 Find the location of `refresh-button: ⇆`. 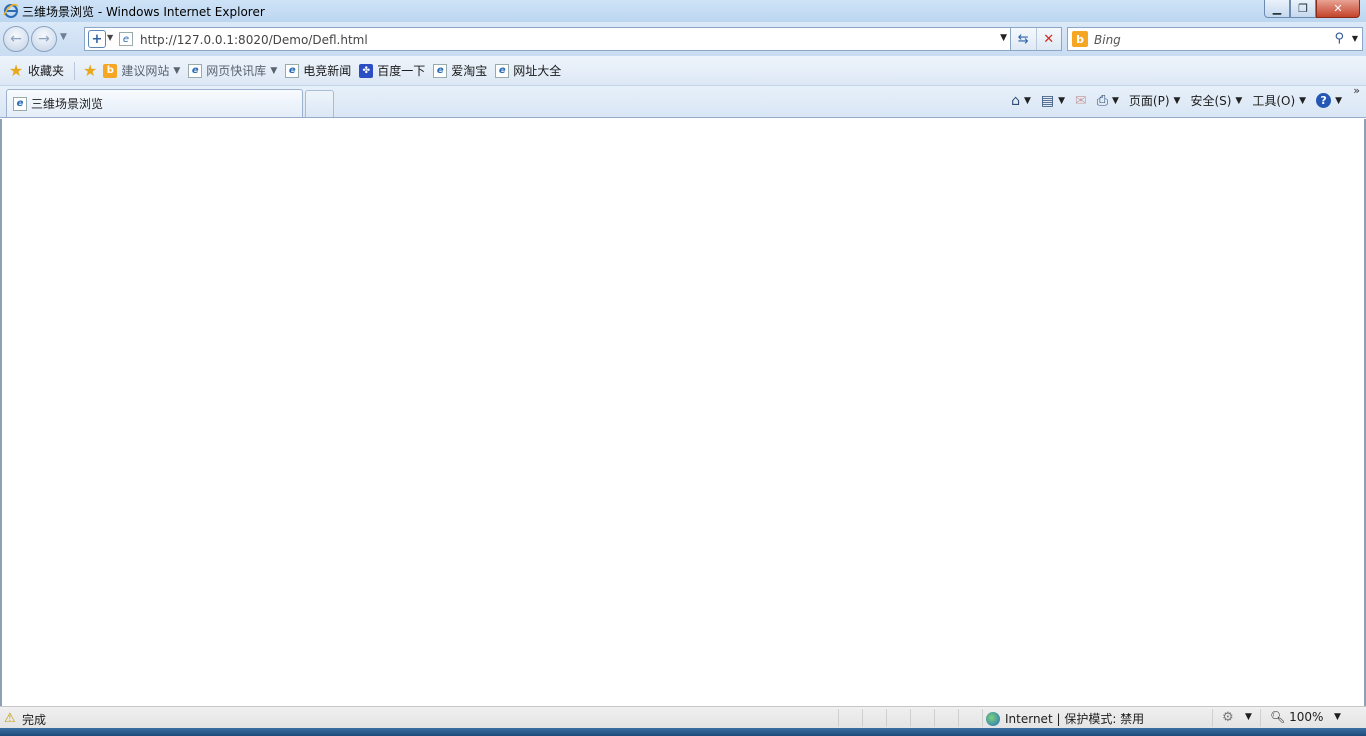

refresh-button: ⇆ is located at coordinates (1024, 39).